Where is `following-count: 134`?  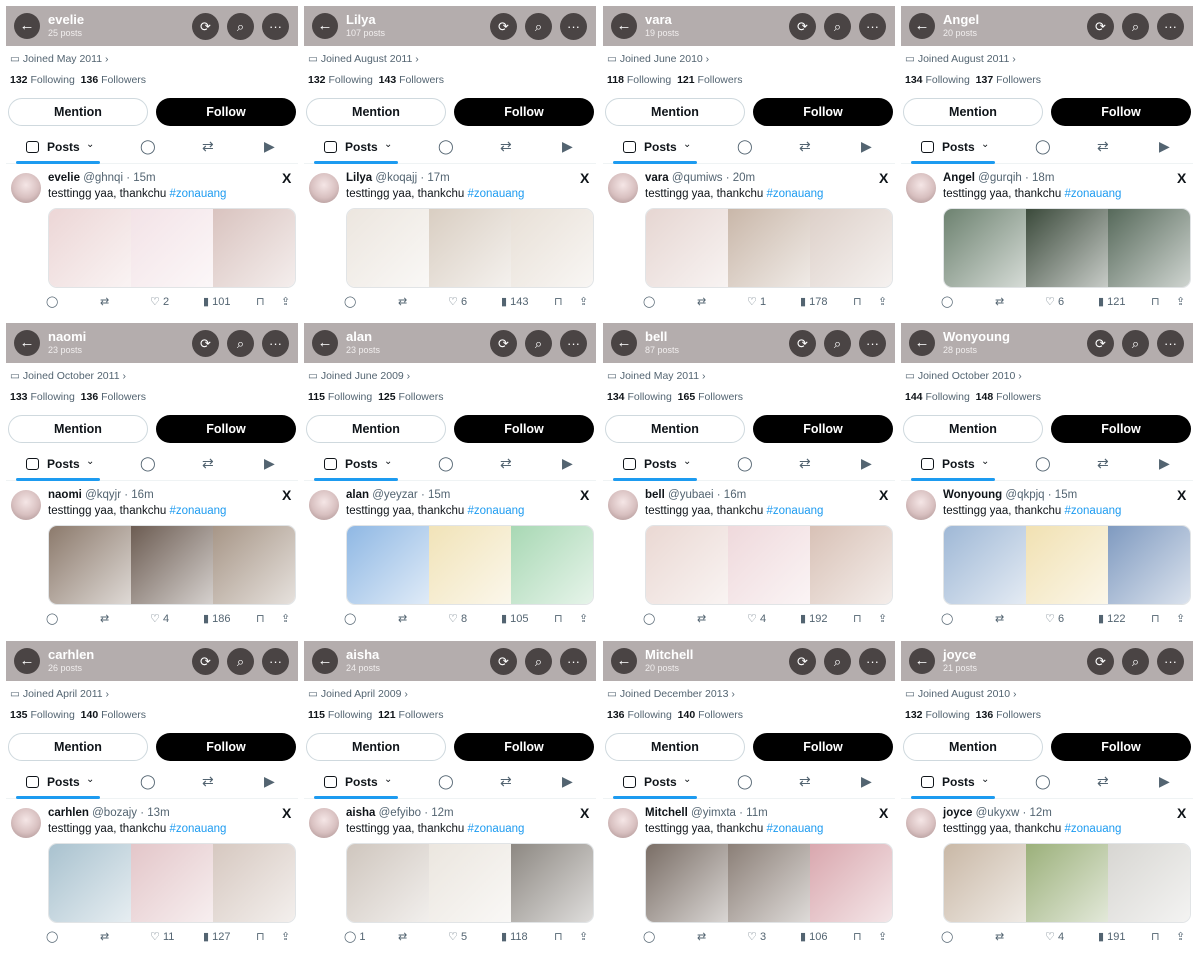 following-count: 134 is located at coordinates (914, 80).